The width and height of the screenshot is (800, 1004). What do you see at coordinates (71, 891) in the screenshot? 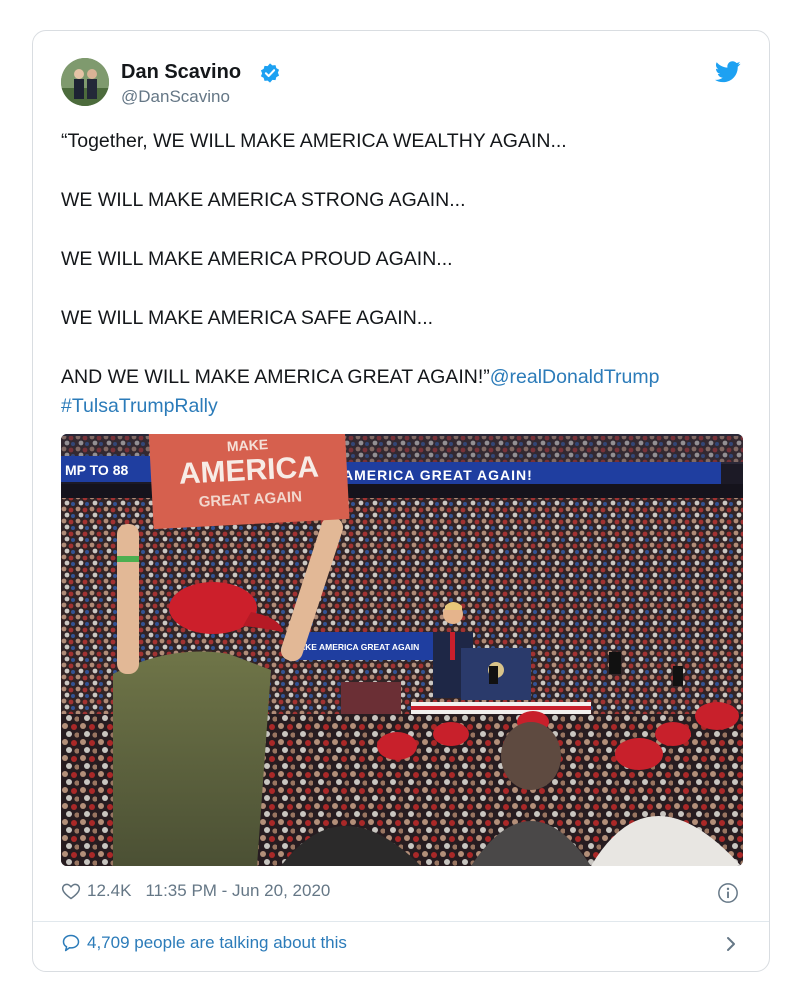
I see `heart-icon` at bounding box center [71, 891].